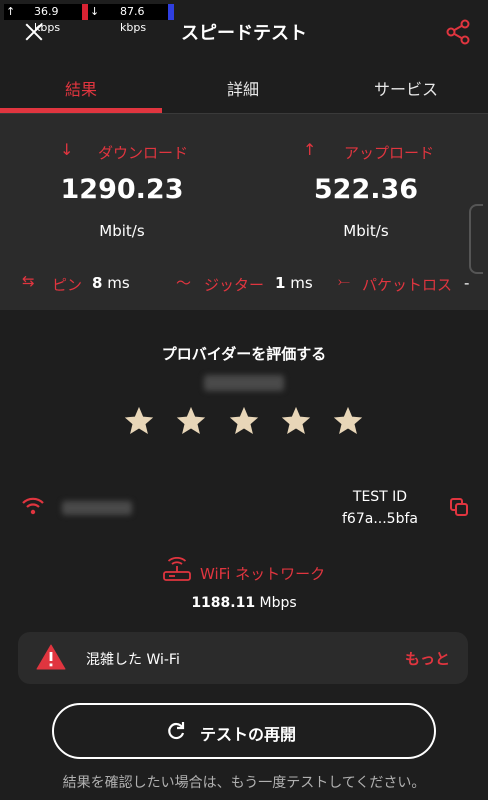  I want to click on packet-loss-label: パケットロス, so click(407, 285).